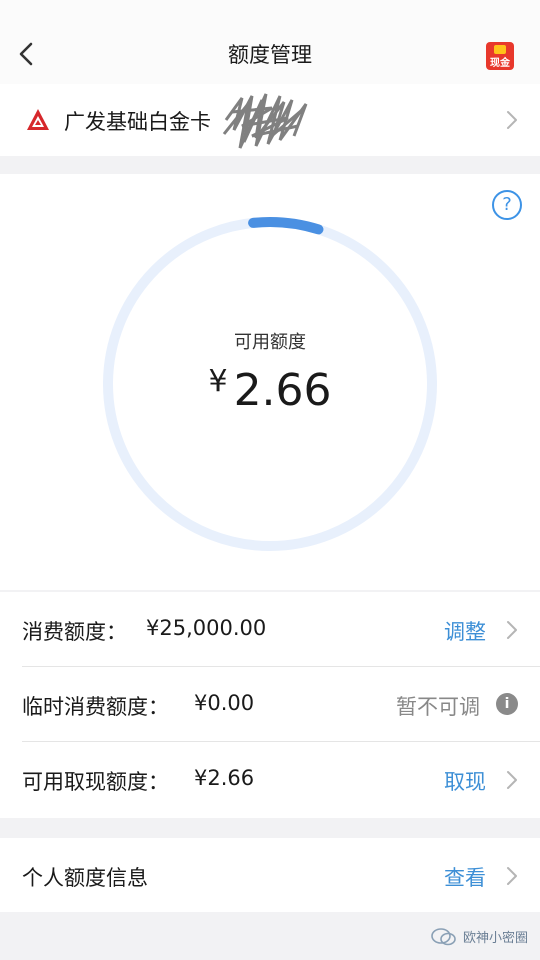 This screenshot has width=540, height=960. What do you see at coordinates (465, 877) in the screenshot?
I see `view-link: 查看` at bounding box center [465, 877].